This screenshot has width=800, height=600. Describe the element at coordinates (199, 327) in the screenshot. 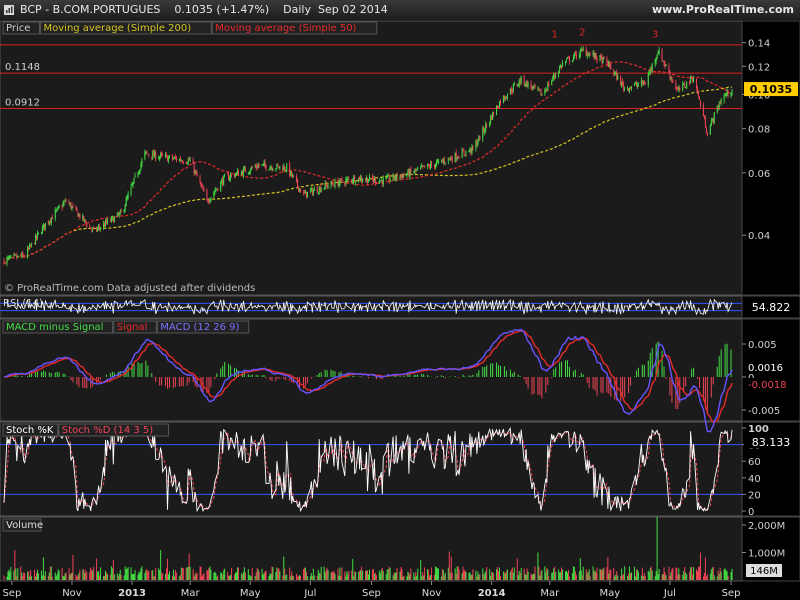

I see `macd-legend-label: MACD (12 26 9)` at that location.